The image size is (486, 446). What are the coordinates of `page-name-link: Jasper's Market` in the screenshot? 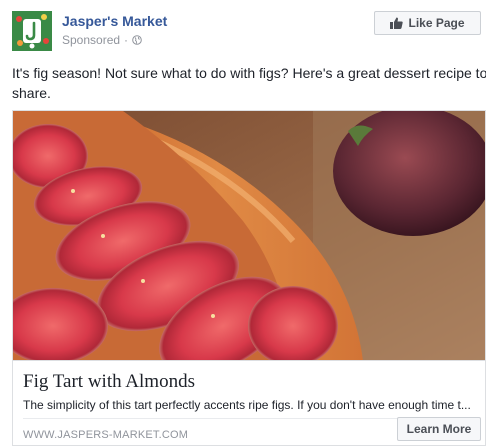 It's located at (114, 21).